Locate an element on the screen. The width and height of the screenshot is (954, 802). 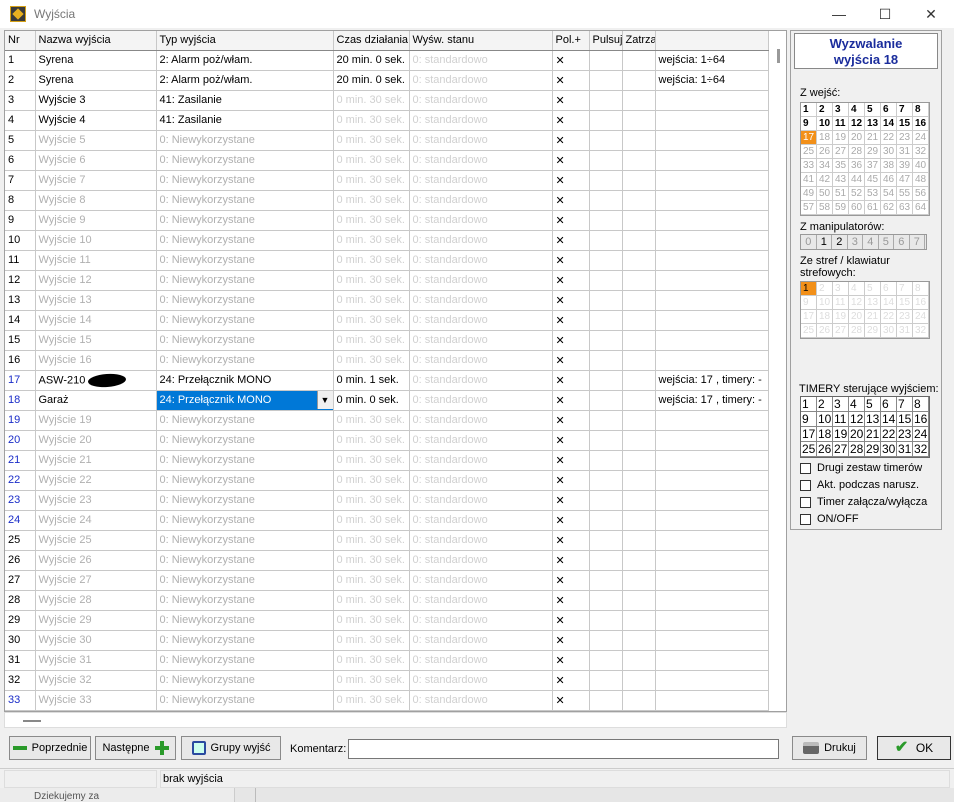
timer-cell: 27 is located at coordinates (841, 449).